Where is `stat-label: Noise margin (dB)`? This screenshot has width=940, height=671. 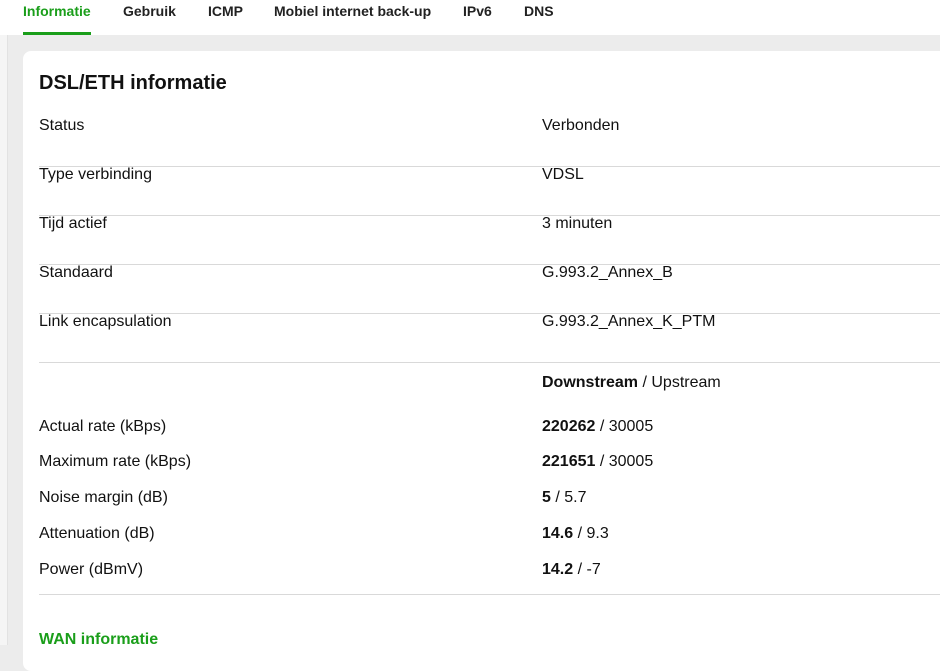 stat-label: Noise margin (dB) is located at coordinates (103, 497).